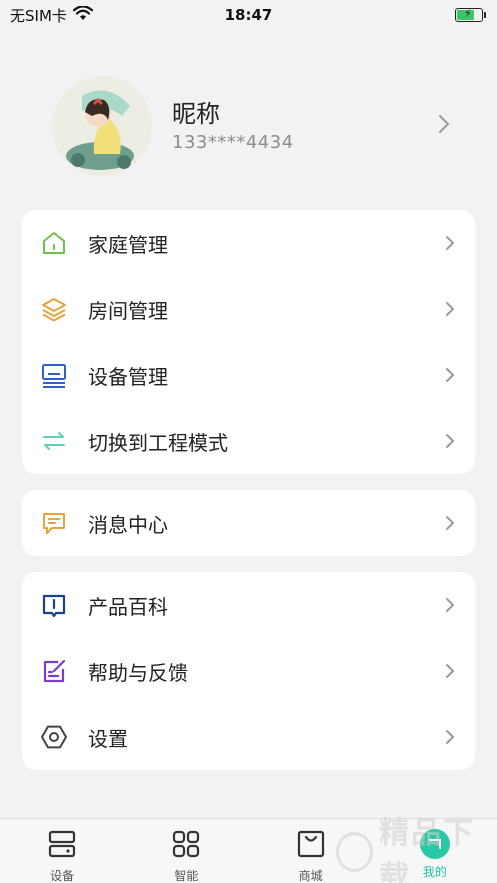 The height and width of the screenshot is (883, 497). Describe the element at coordinates (54, 523) in the screenshot. I see `message-icon` at that location.